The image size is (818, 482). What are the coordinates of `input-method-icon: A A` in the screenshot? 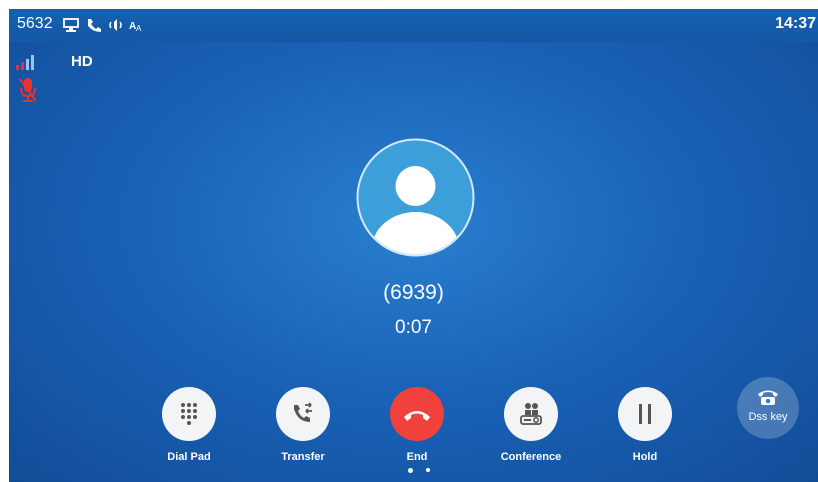 It's located at (135, 27).